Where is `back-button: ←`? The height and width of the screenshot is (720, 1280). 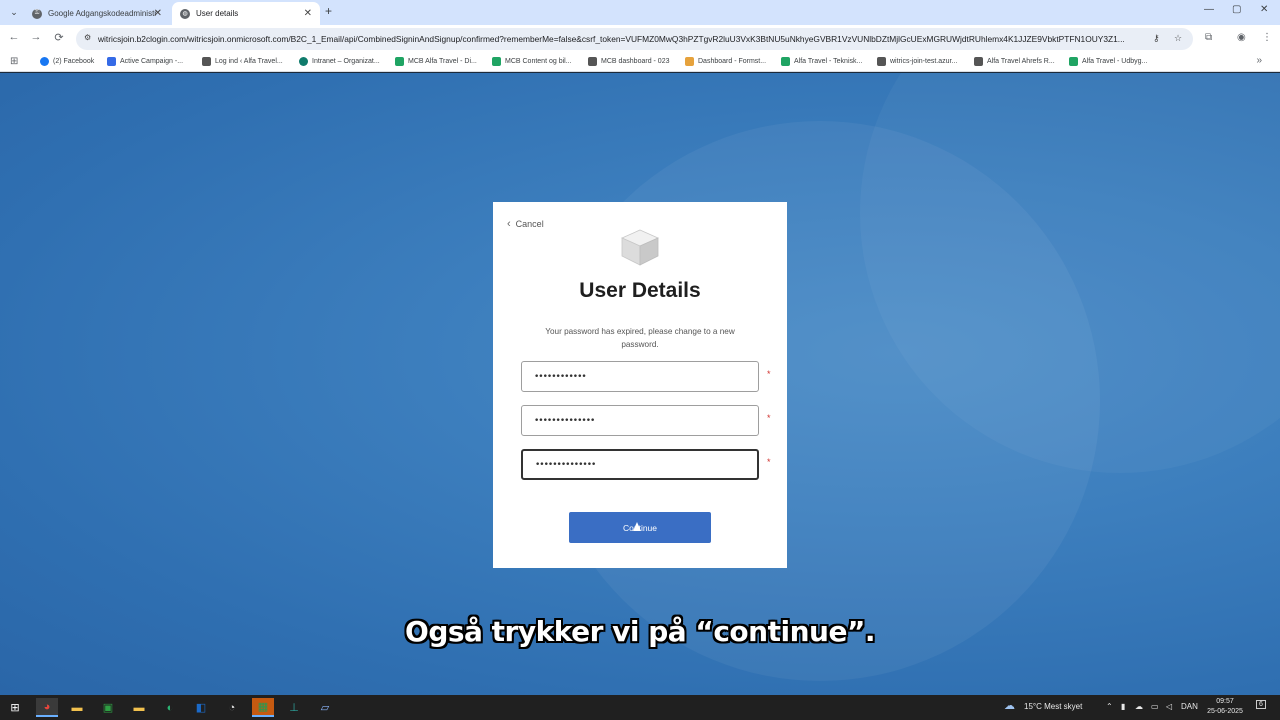 back-button: ← is located at coordinates (14, 37).